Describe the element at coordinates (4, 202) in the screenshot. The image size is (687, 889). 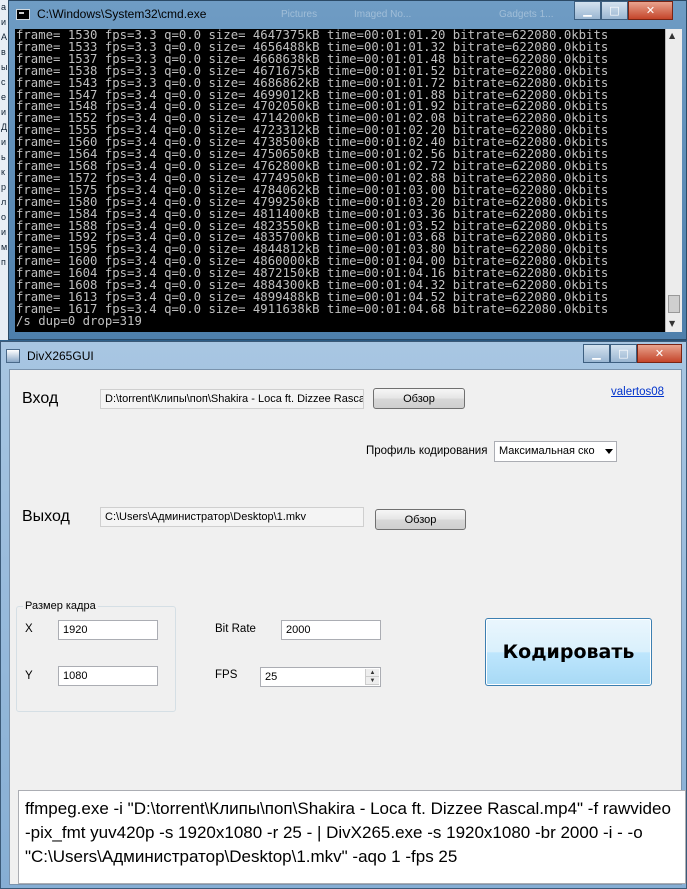
I see `desktop-icon-label: л` at that location.